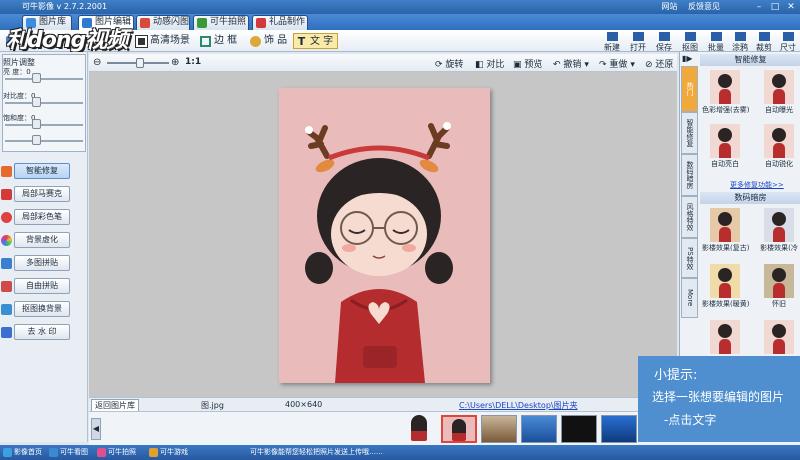  What do you see at coordinates (659, 63) in the screenshot?
I see `restore-button: ⊘ 还原` at bounding box center [659, 63].